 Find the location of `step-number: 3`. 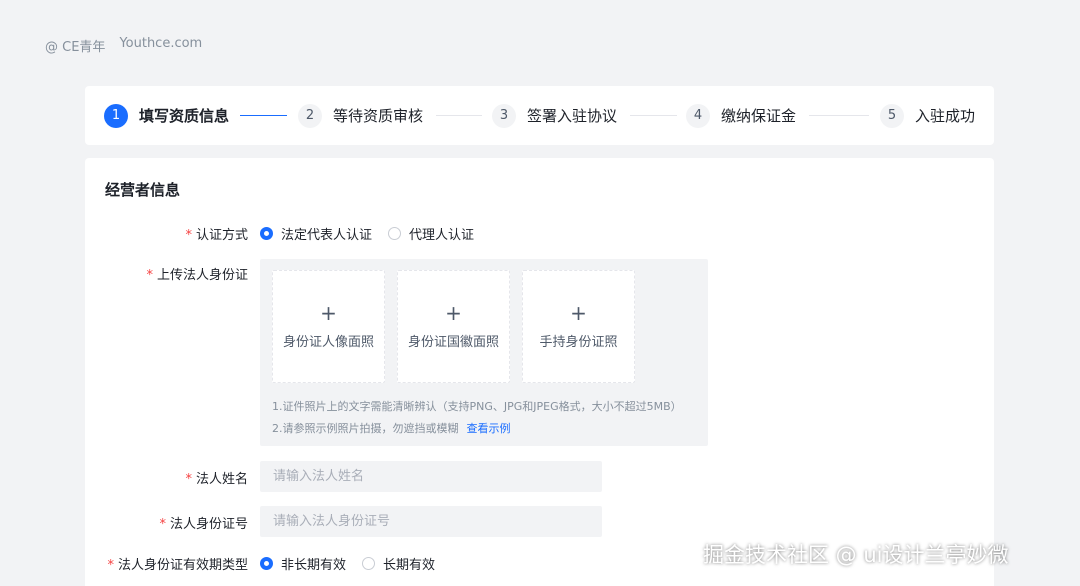

step-number: 3 is located at coordinates (504, 115).